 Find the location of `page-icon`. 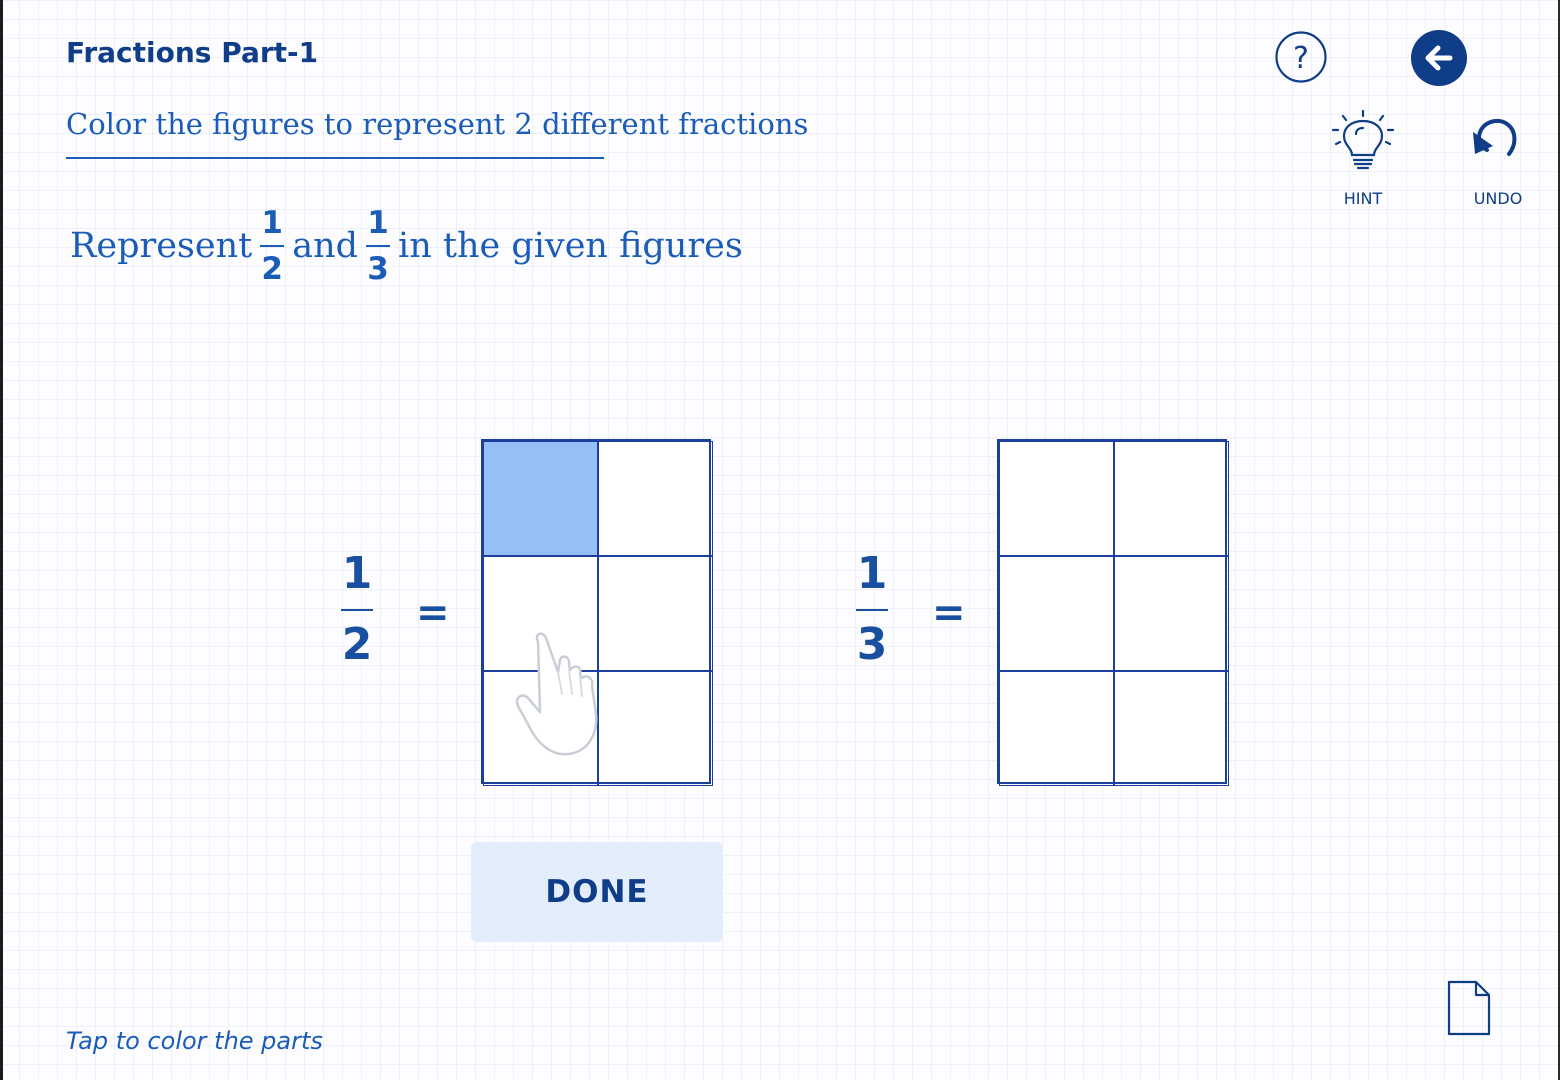

page-icon is located at coordinates (1469, 1008).